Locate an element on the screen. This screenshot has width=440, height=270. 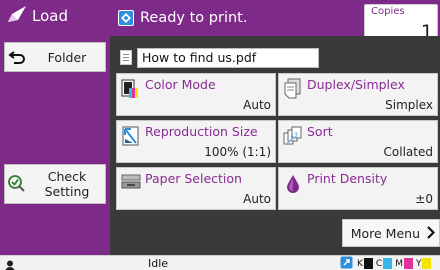
back-arrow-icon is located at coordinates (17, 57).